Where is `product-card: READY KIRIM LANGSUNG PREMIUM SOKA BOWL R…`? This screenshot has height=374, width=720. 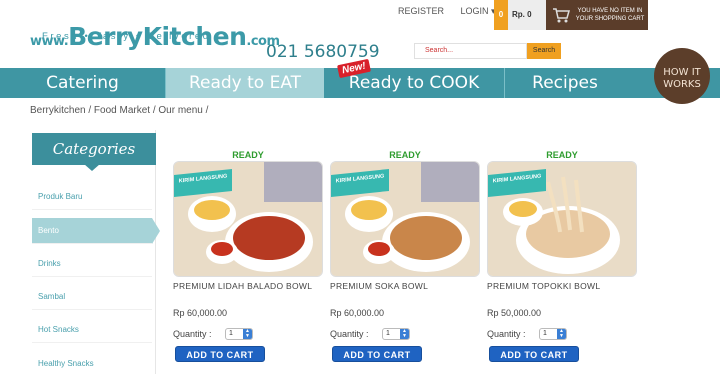 product-card: READY KIRIM LANGSUNG PREMIUM SOKA BOWL R… is located at coordinates (405, 262).